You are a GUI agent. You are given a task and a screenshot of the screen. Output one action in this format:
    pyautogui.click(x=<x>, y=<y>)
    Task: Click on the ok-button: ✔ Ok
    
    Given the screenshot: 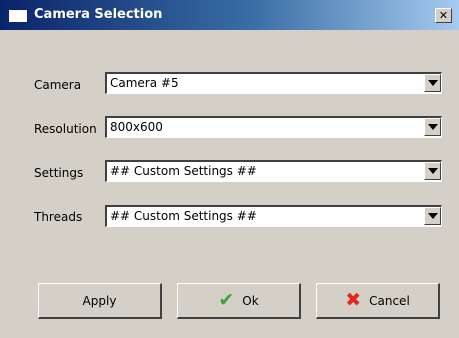 What is the action you would take?
    pyautogui.click(x=239, y=301)
    